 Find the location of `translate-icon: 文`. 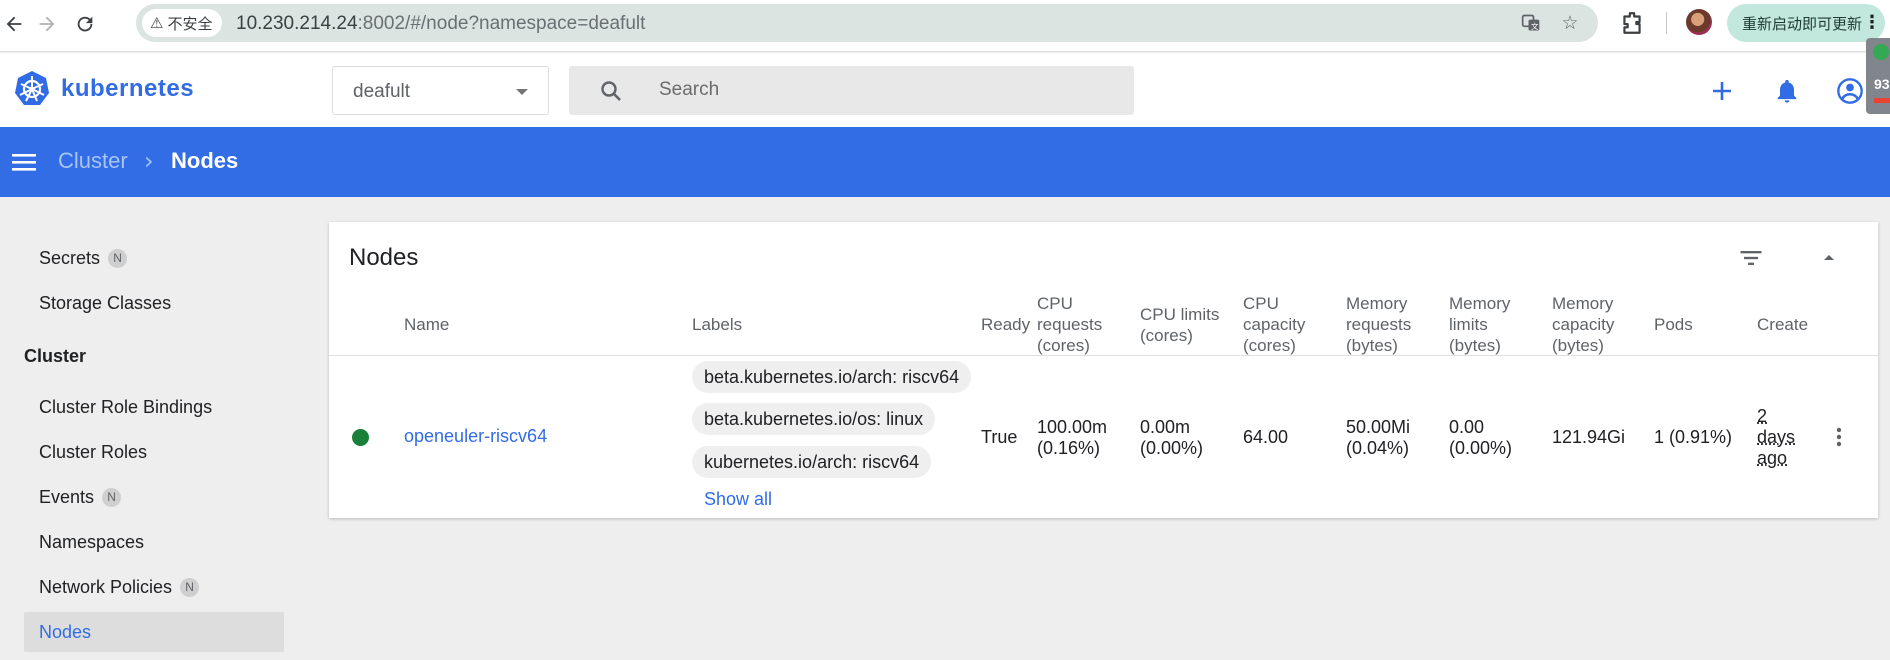

translate-icon: 文 is located at coordinates (1531, 23).